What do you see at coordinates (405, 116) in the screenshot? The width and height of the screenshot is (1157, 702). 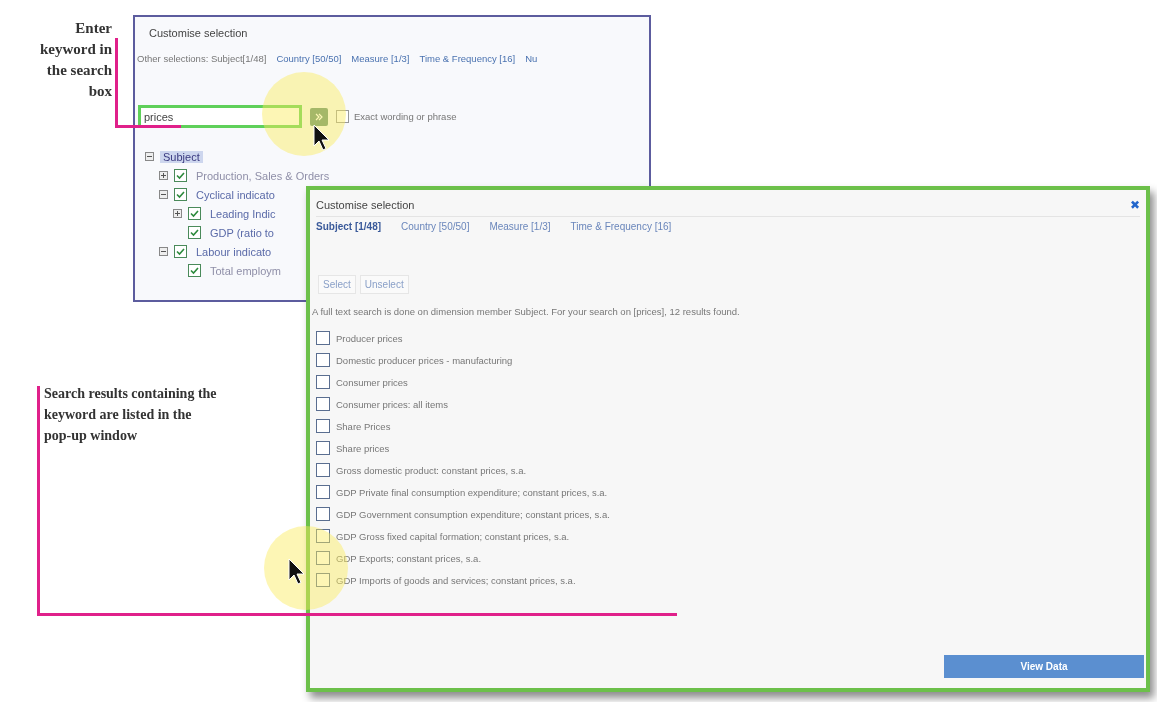 I see `checkbox-label: Exact wording or phrase` at bounding box center [405, 116].